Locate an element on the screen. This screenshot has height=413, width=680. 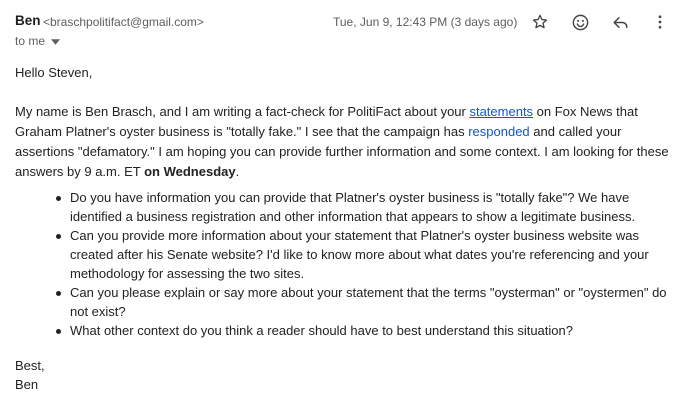
signature: Ben is located at coordinates (27, 384).